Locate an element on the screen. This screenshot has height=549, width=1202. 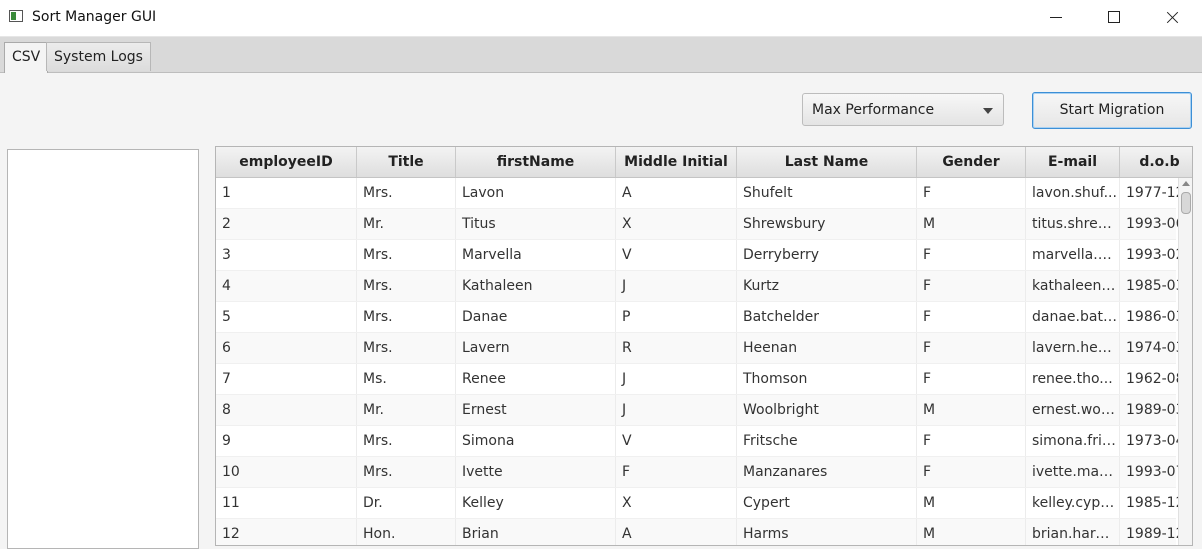
scroll-thumb is located at coordinates (1186, 203).